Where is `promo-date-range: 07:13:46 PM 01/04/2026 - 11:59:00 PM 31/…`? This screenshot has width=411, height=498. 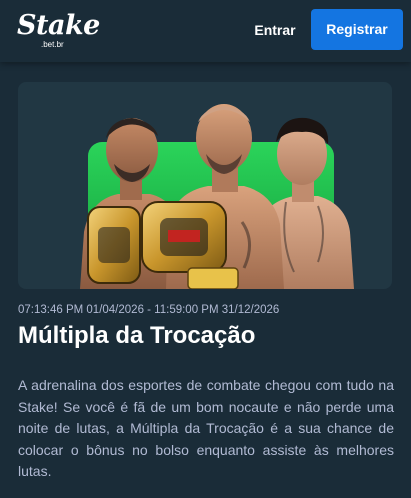
promo-date-range: 07:13:46 PM 01/04/2026 - 11:59:00 PM 31/… is located at coordinates (149, 310).